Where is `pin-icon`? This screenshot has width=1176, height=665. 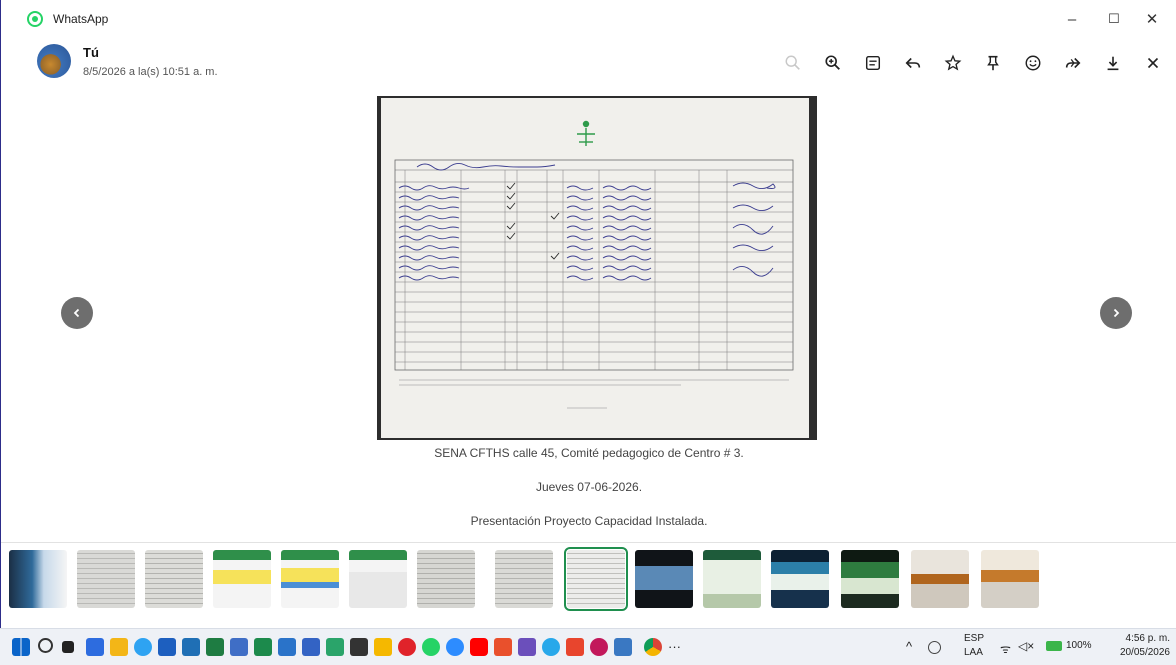
pin-icon is located at coordinates (993, 63).